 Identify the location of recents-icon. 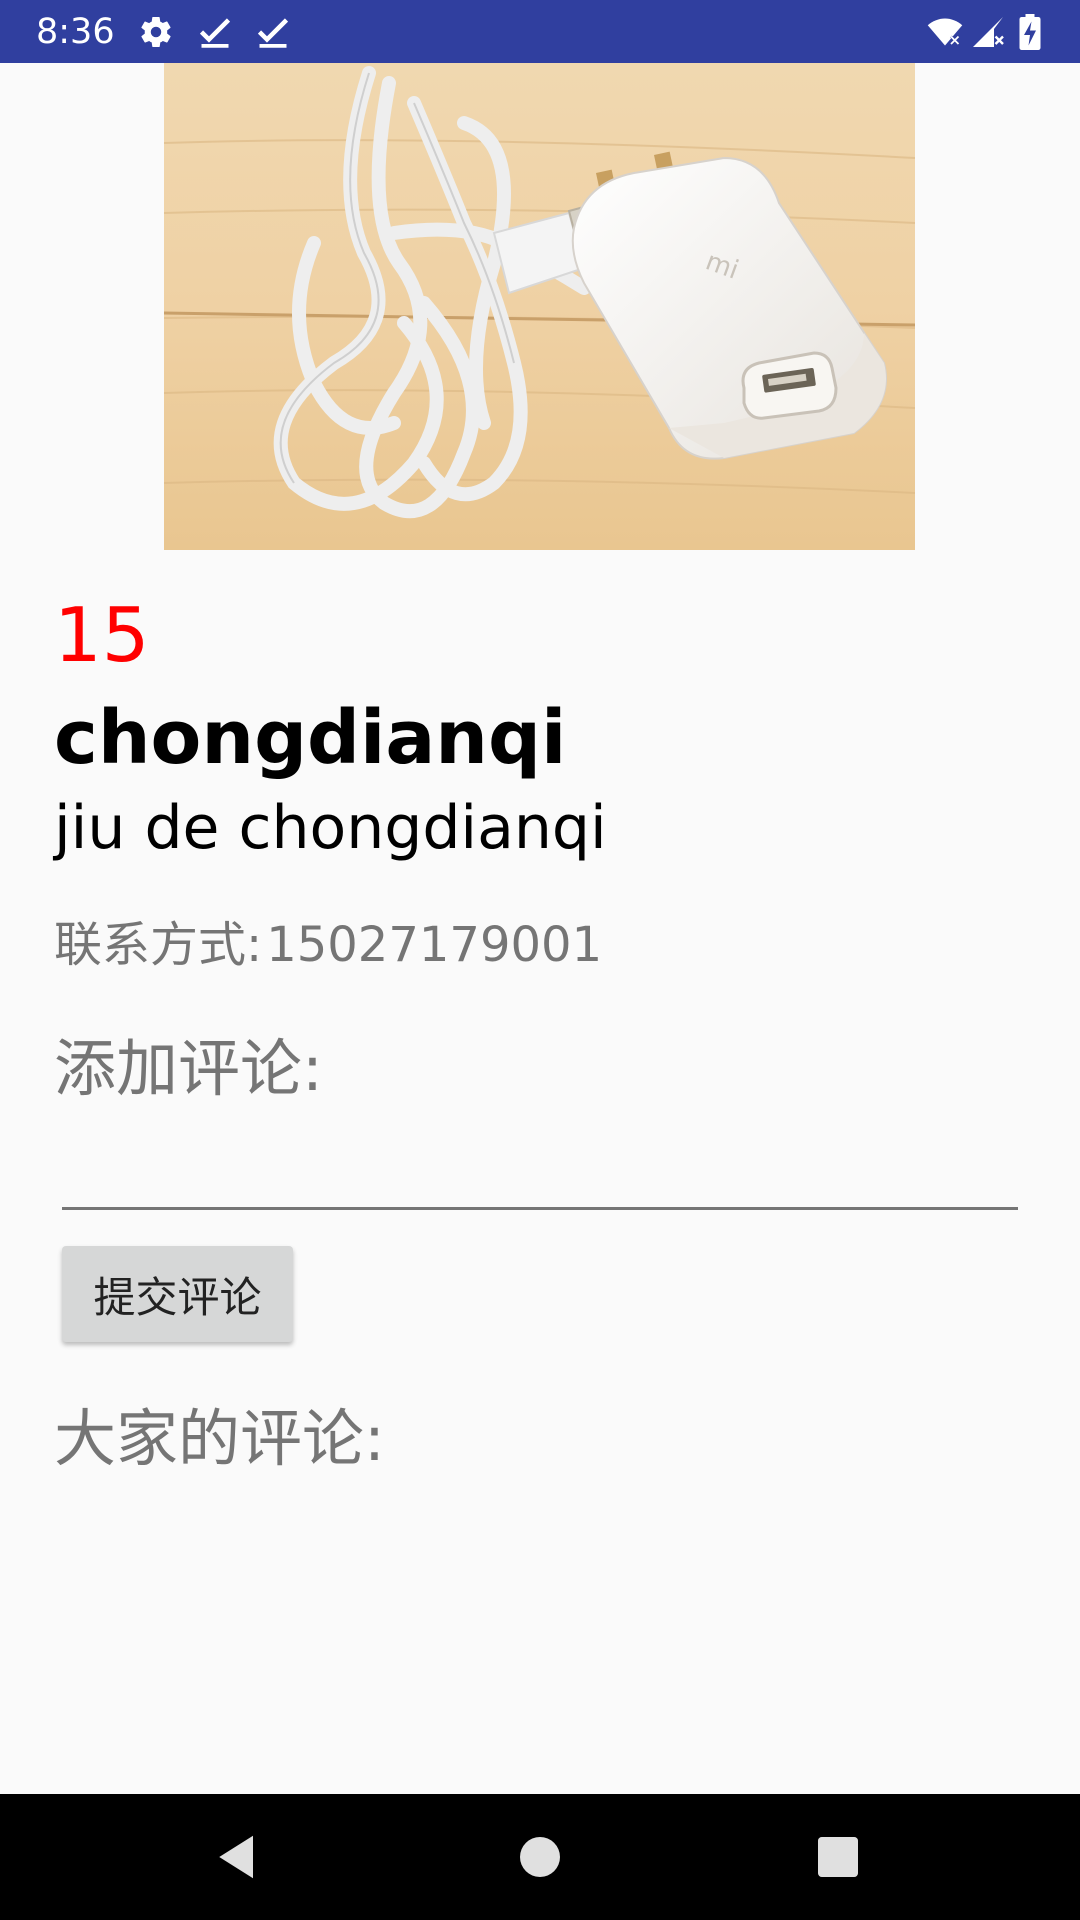
(838, 1857).